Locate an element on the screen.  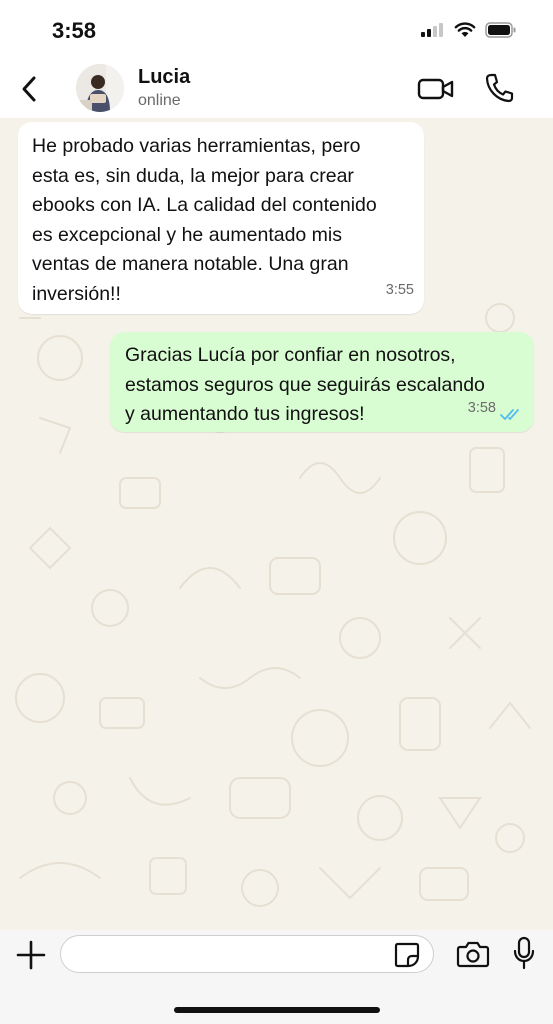
chevron-left-icon is located at coordinates (30, 89).